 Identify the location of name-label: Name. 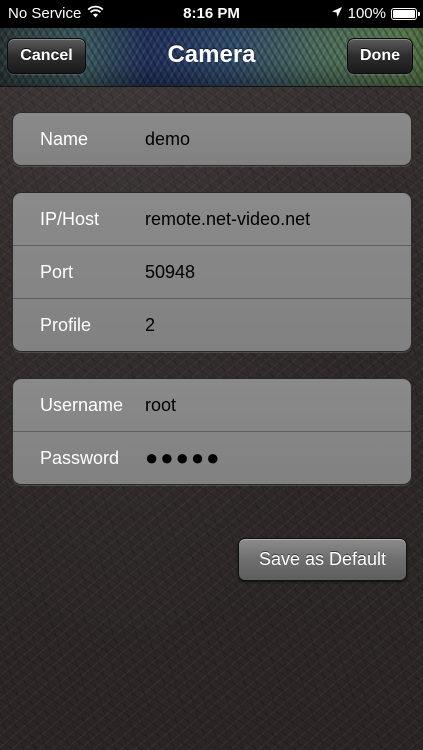
(64, 138).